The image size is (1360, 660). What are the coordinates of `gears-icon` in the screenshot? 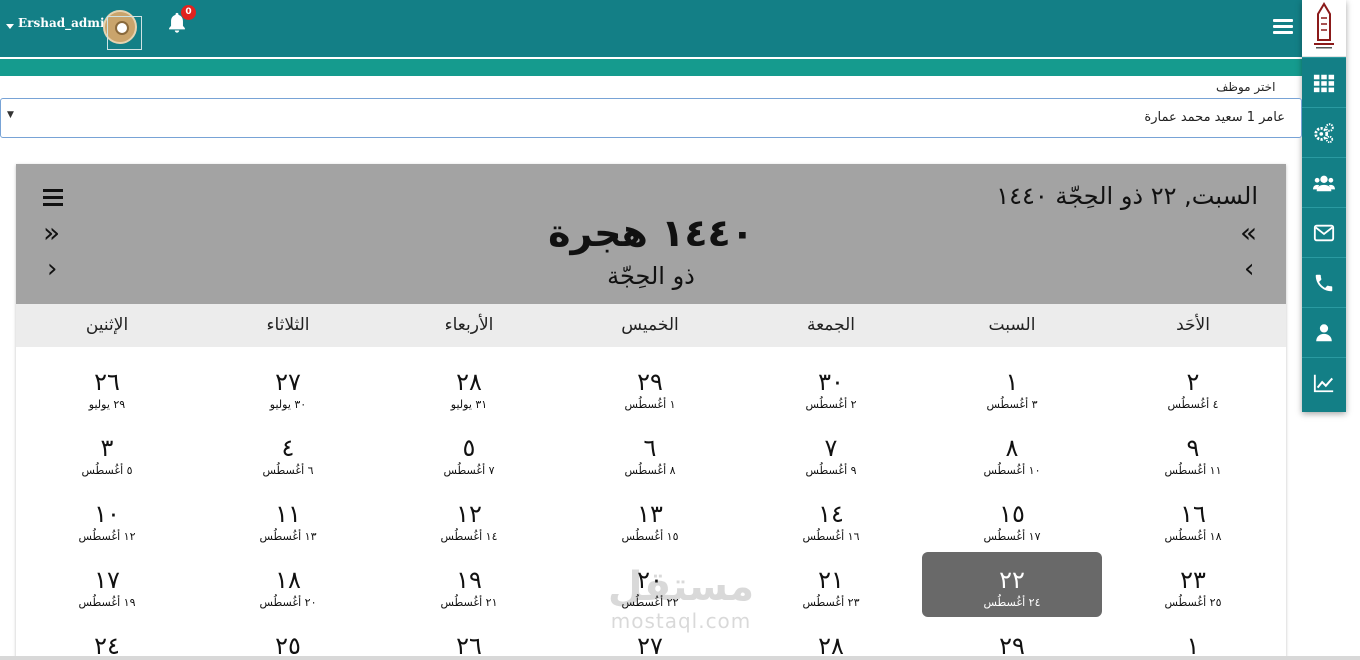 It's located at (1324, 132).